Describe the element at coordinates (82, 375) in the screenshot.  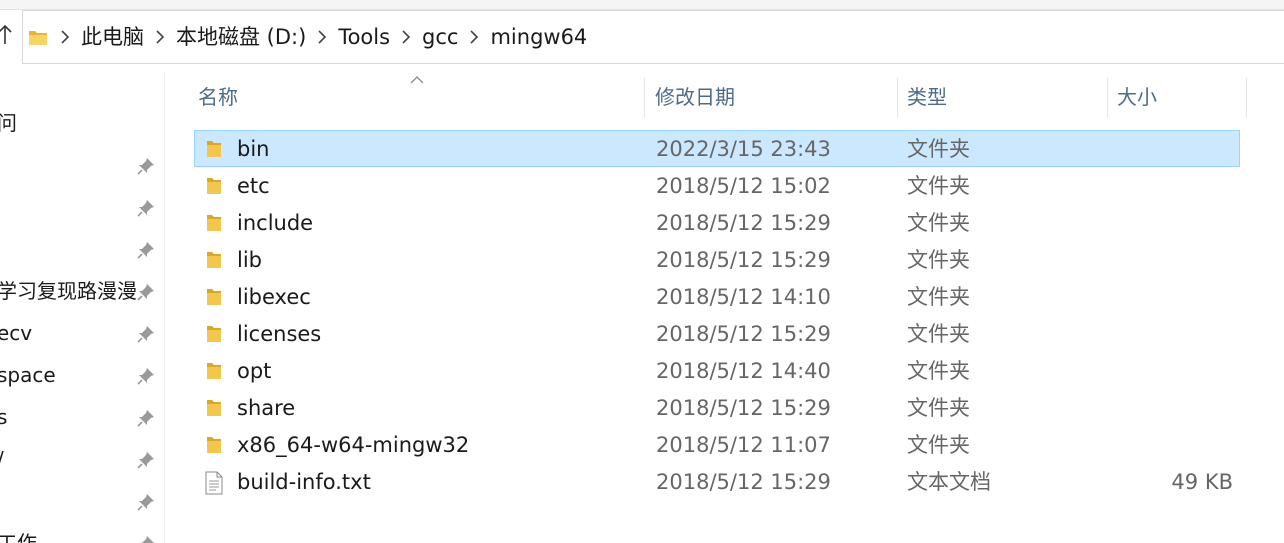
I see `quick-access-item: space` at that location.